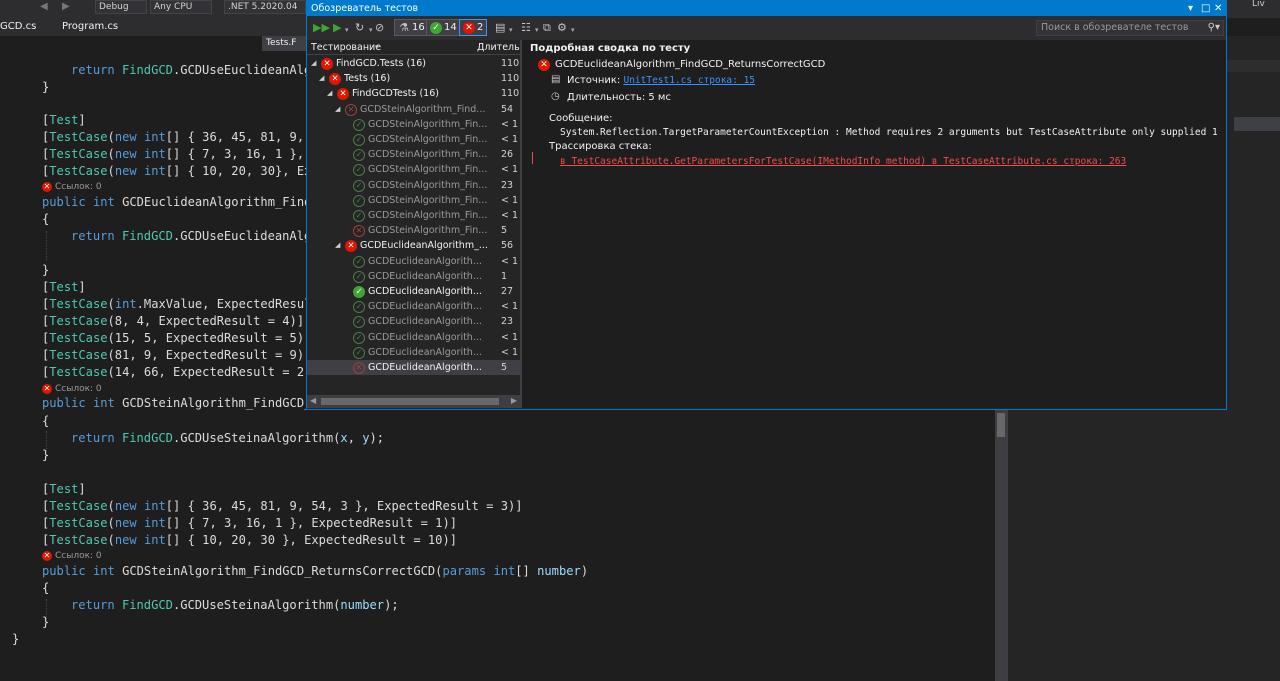 The image size is (1280, 681). What do you see at coordinates (44, 6) in the screenshot?
I see `back-arrow-icon: ◀` at bounding box center [44, 6].